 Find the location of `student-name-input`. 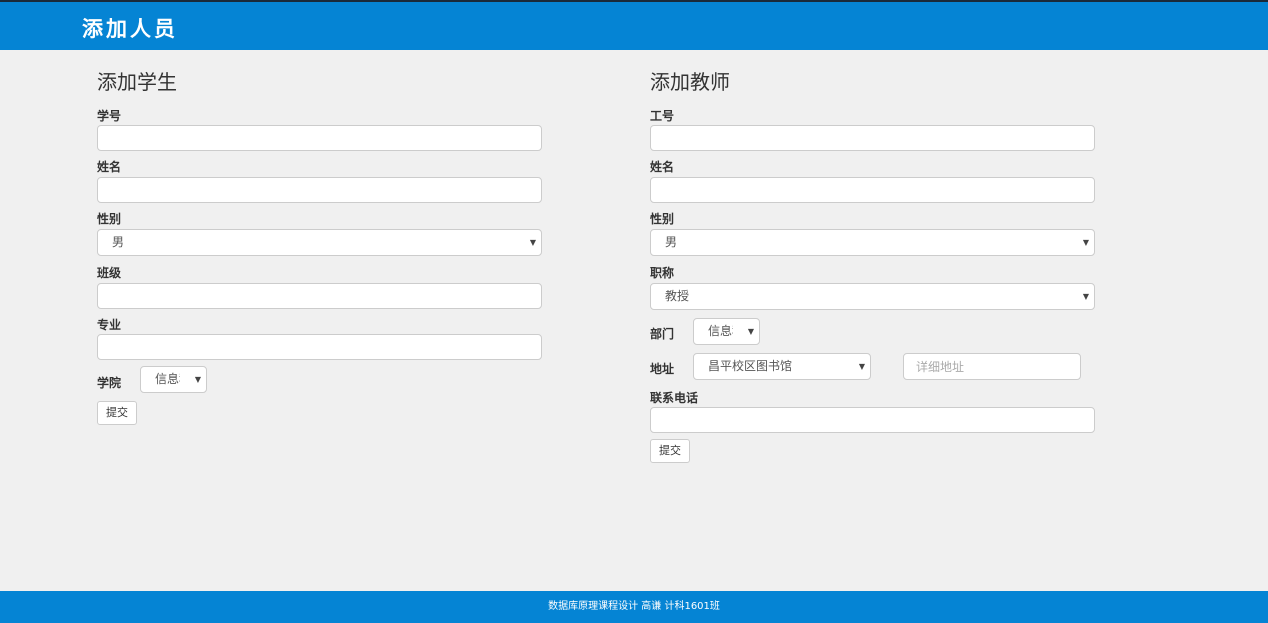

student-name-input is located at coordinates (319, 190).